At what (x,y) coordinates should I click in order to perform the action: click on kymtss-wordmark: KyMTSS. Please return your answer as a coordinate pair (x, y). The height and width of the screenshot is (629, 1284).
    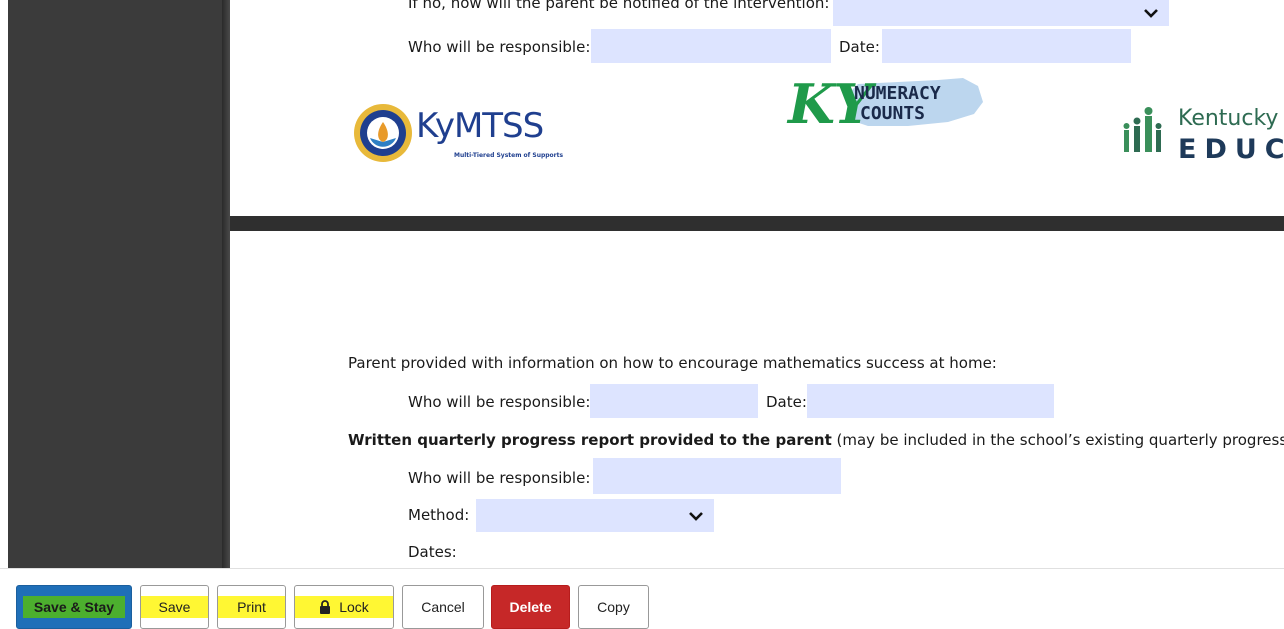
    Looking at the image, I should click on (480, 126).